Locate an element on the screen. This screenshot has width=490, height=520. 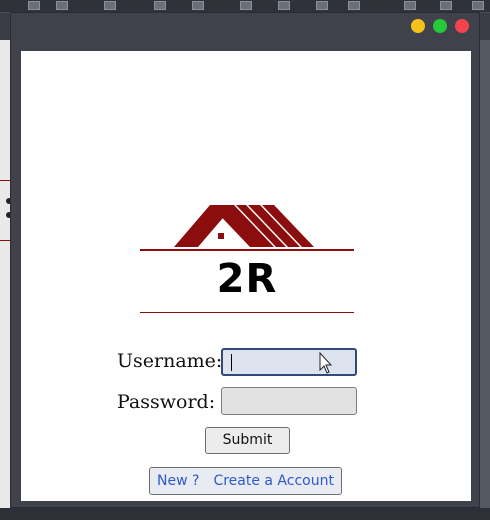
create-account-button: New ? Create a Account is located at coordinates (245, 481).